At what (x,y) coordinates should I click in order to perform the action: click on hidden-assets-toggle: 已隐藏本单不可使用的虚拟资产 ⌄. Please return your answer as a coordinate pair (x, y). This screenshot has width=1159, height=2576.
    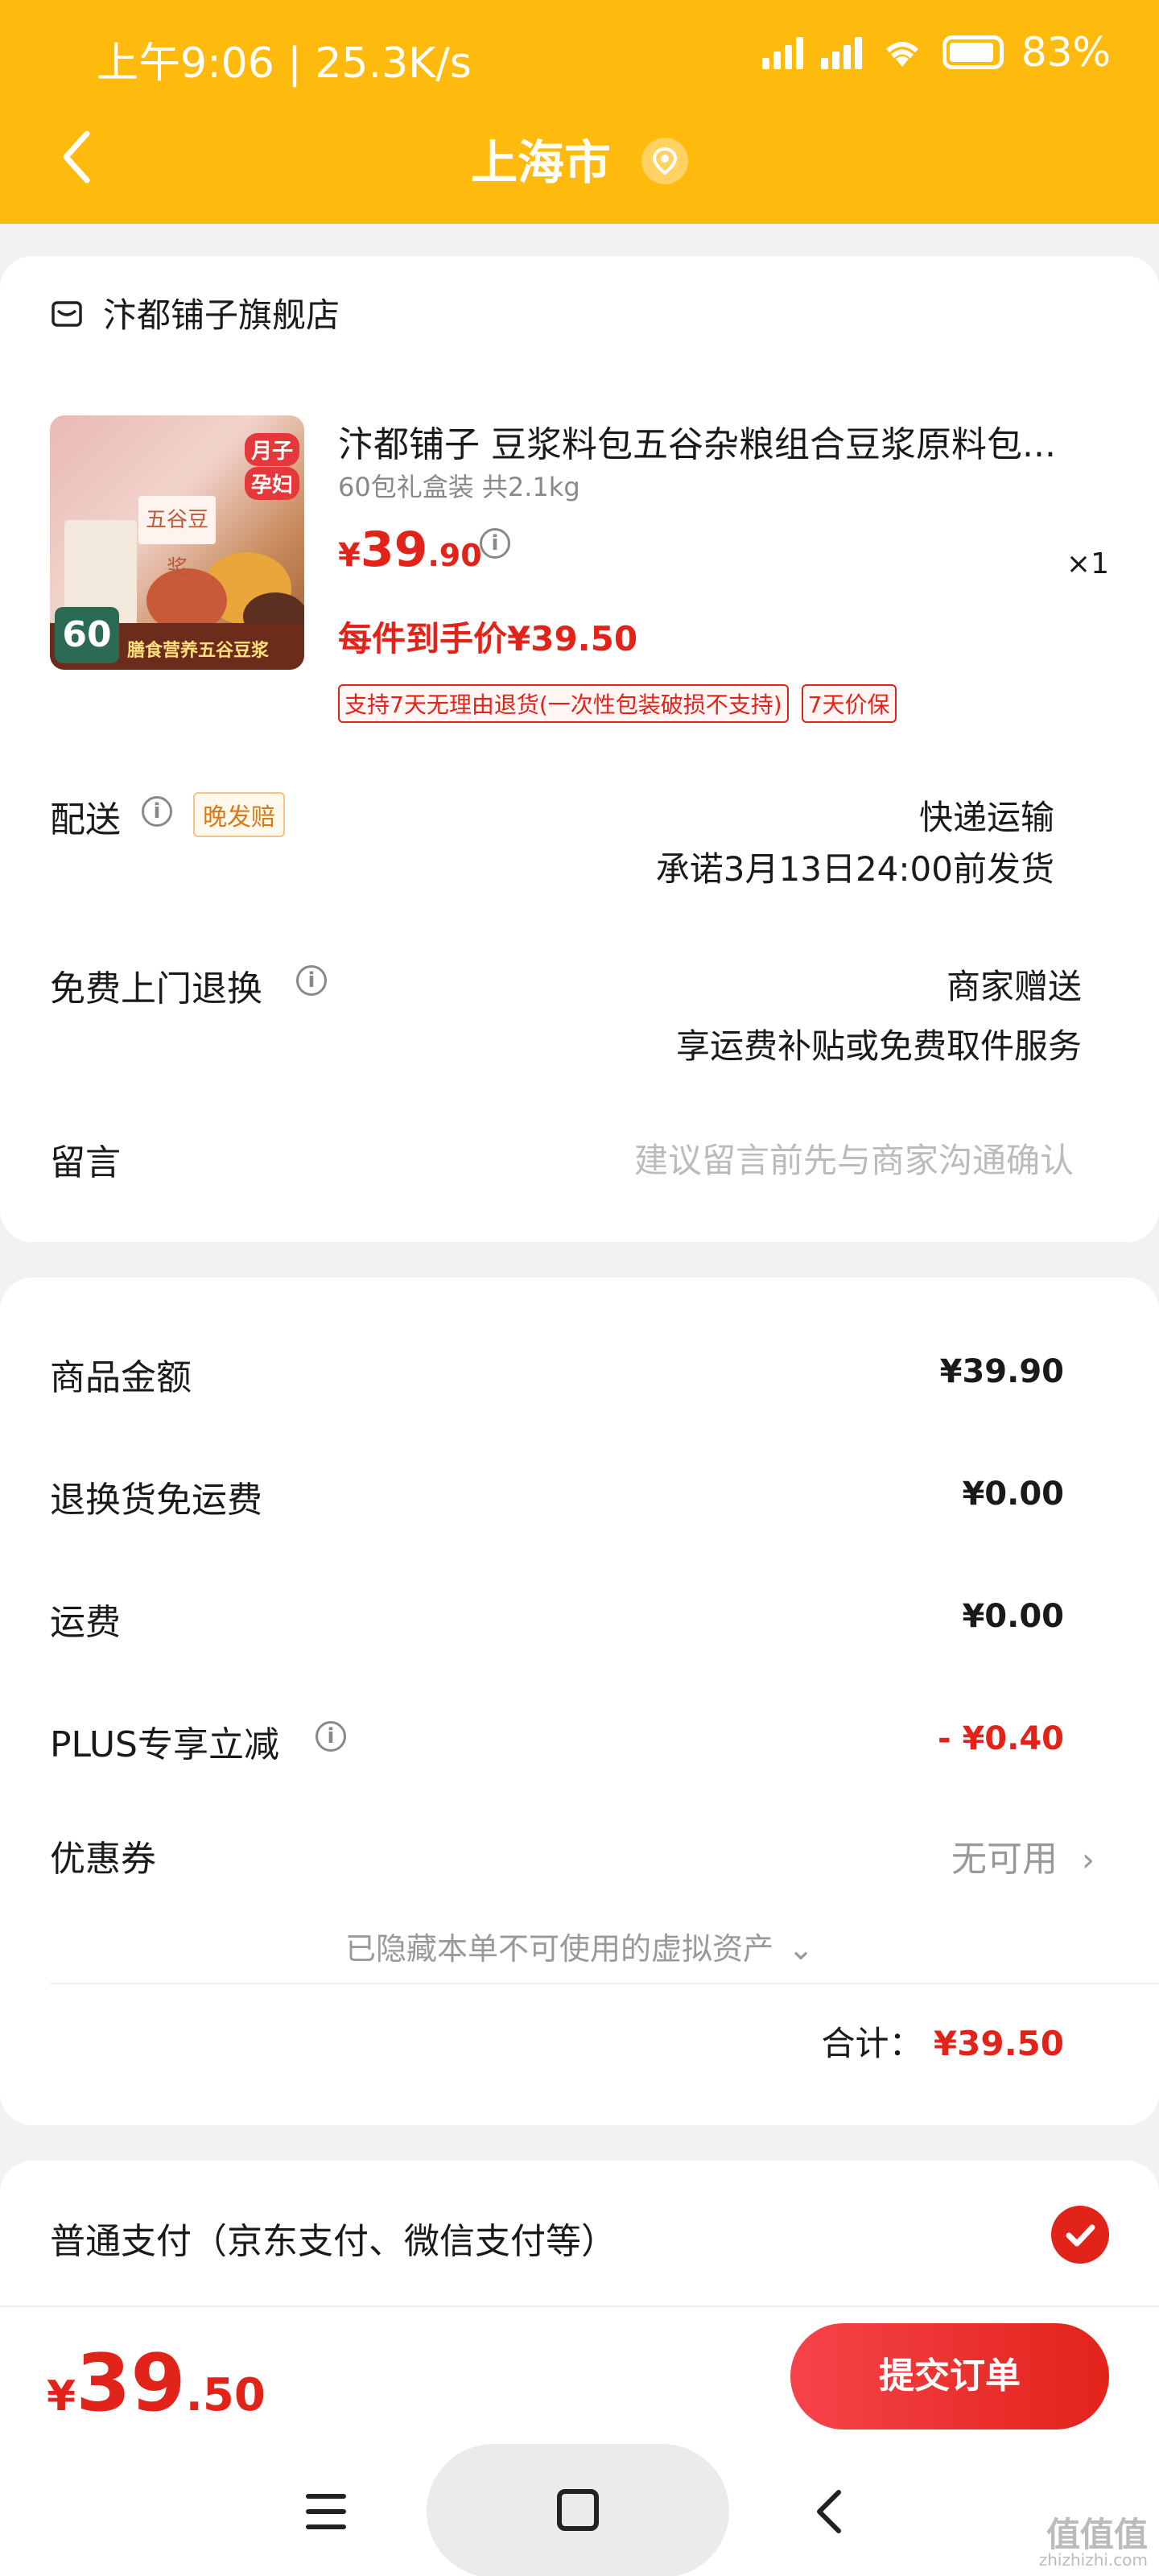
    Looking at the image, I should click on (579, 1946).